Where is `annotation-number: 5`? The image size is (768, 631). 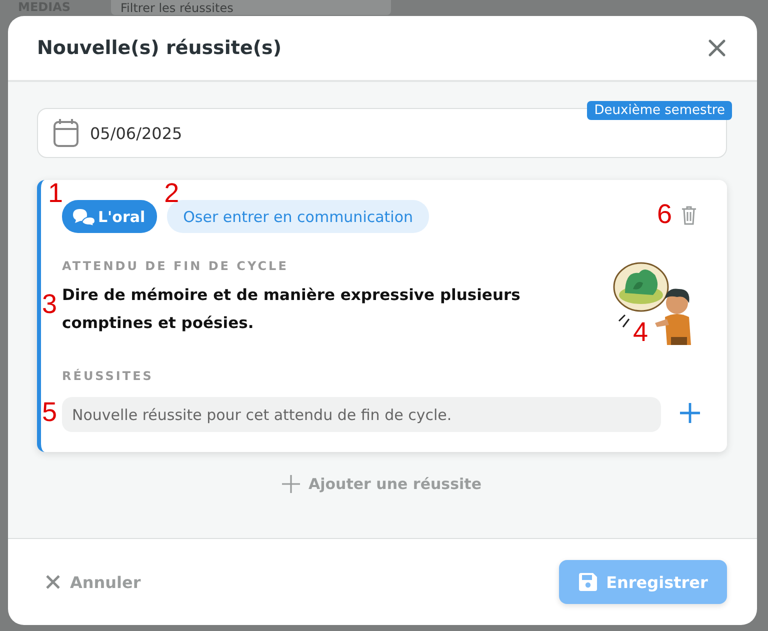
annotation-number: 5 is located at coordinates (50, 412).